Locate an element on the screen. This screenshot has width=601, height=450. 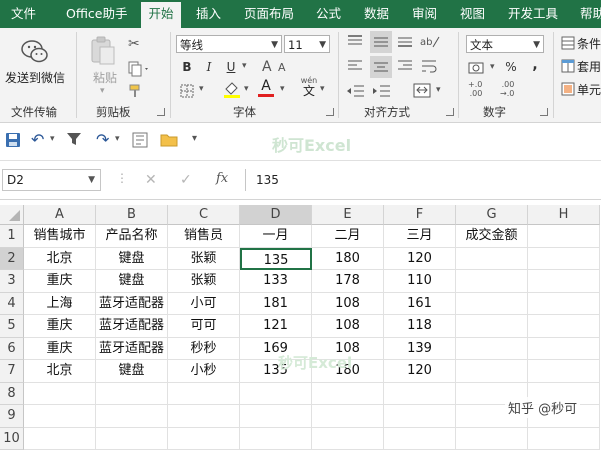
font-size-dropdown: 11 ▼ is located at coordinates (307, 44).